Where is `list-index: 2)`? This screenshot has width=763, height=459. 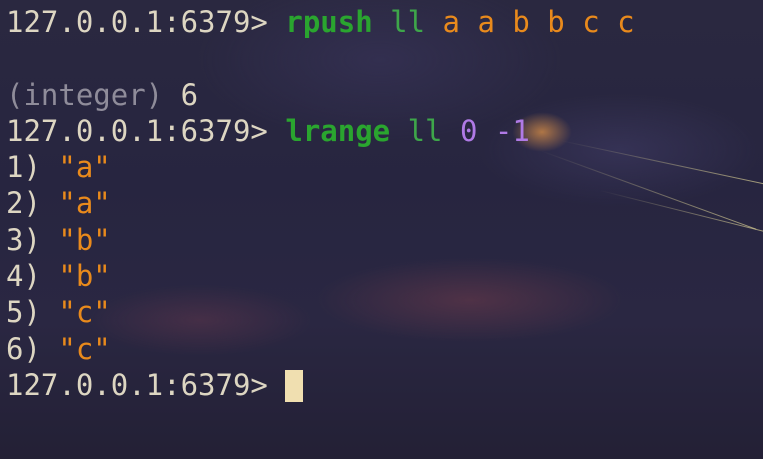
list-index: 2) is located at coordinates (23, 203).